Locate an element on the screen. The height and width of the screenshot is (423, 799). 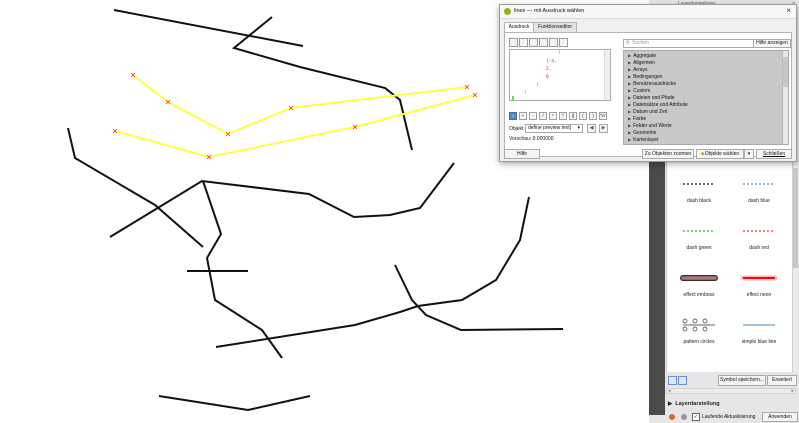
tree-item: ▶ Kartenlayer is located at coordinates (643, 140).